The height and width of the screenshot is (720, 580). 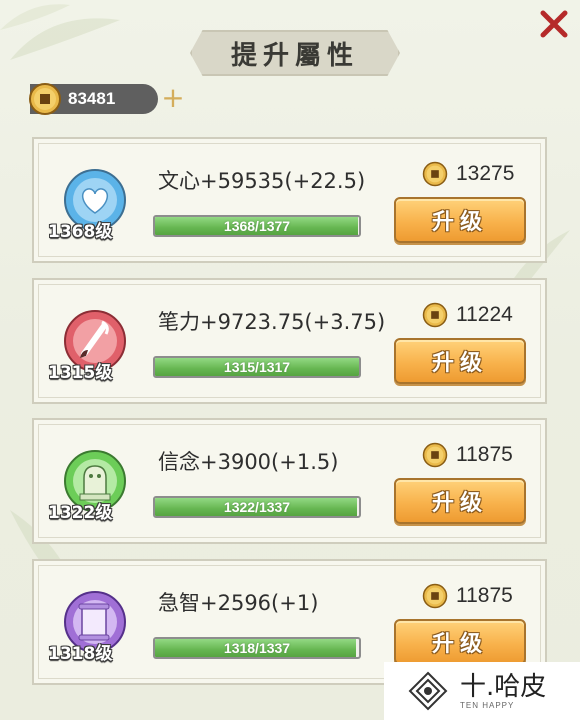 I want to click on add-currency-button: +, so click(x=173, y=98).